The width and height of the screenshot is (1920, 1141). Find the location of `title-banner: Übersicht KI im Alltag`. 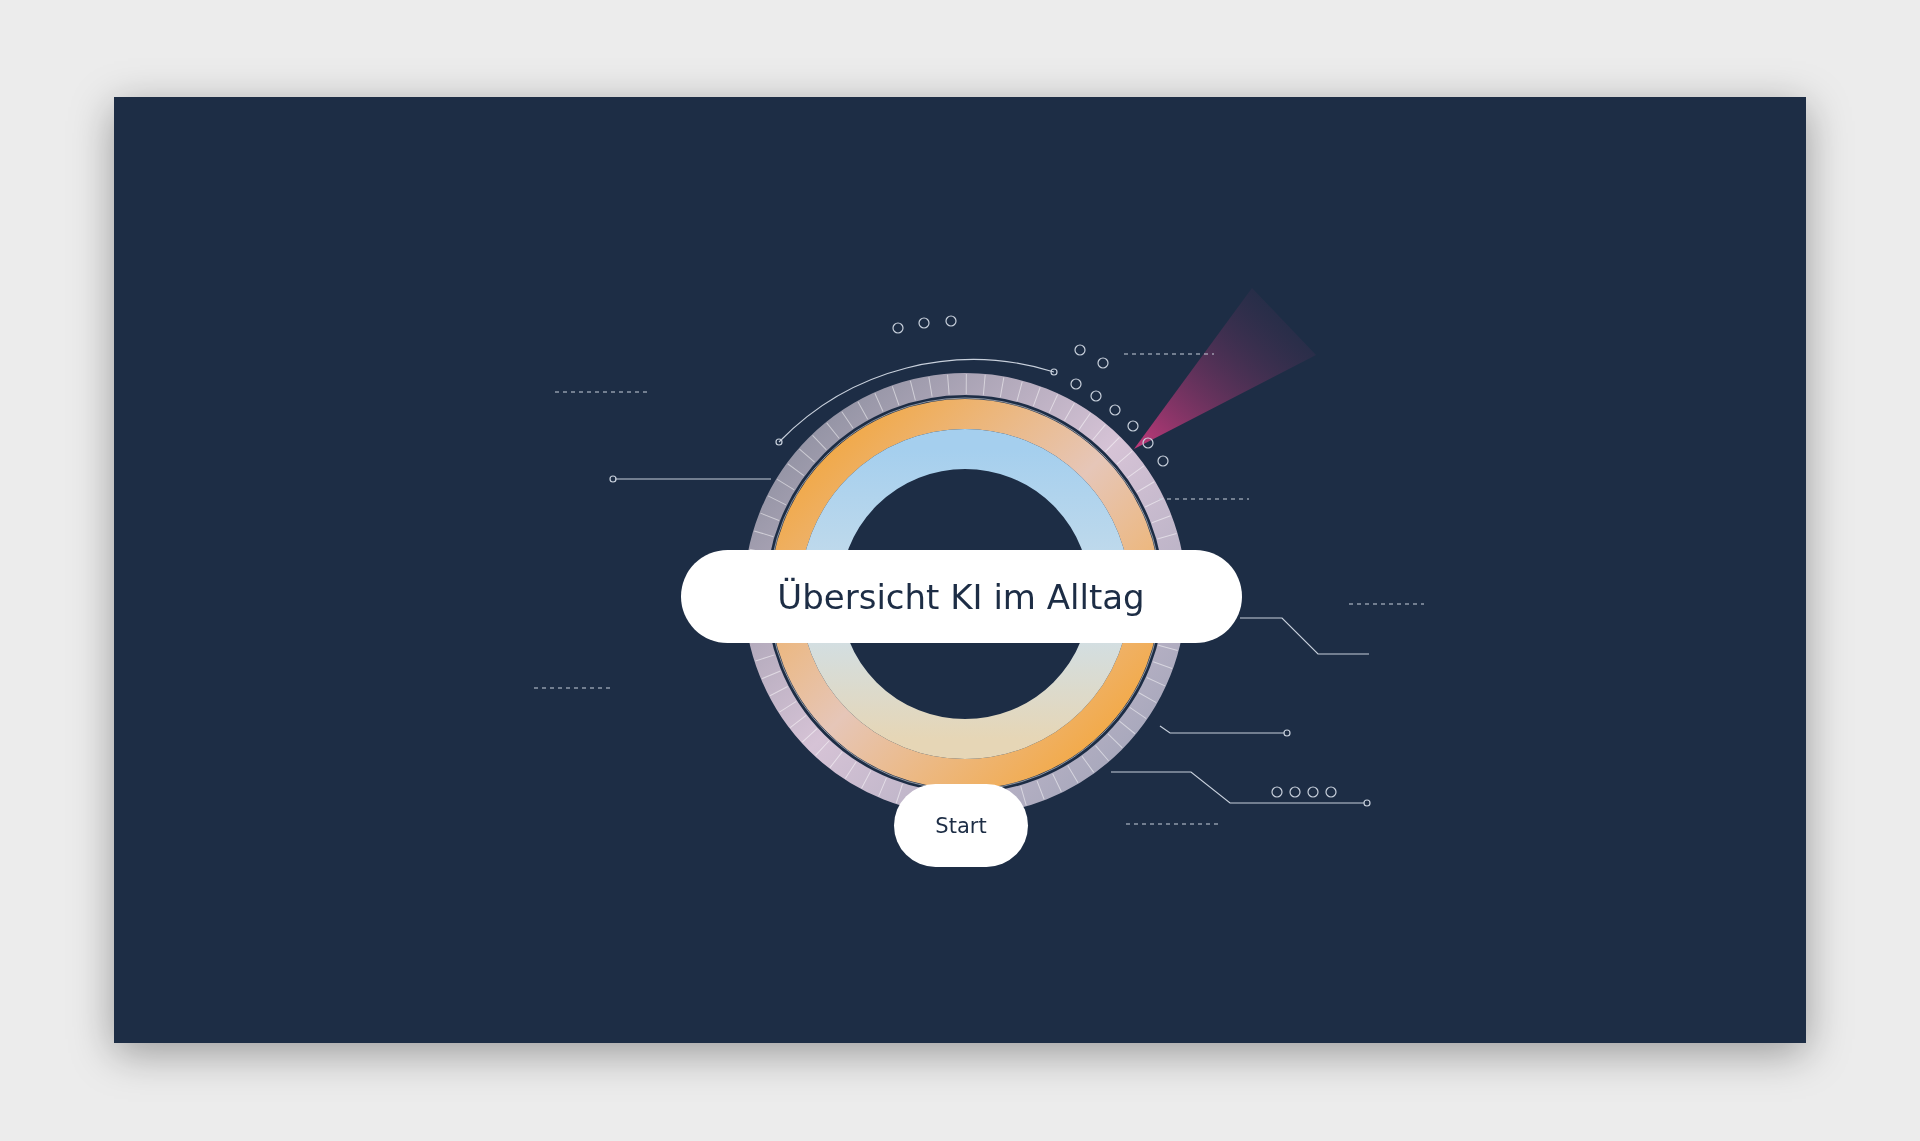

title-banner: Übersicht KI im Alltag is located at coordinates (961, 596).